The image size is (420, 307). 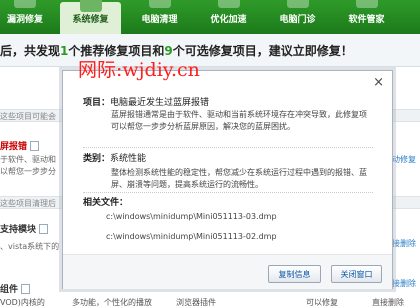 I want to click on row-cell: 多功能，个性化的播放, so click(x=112, y=302).